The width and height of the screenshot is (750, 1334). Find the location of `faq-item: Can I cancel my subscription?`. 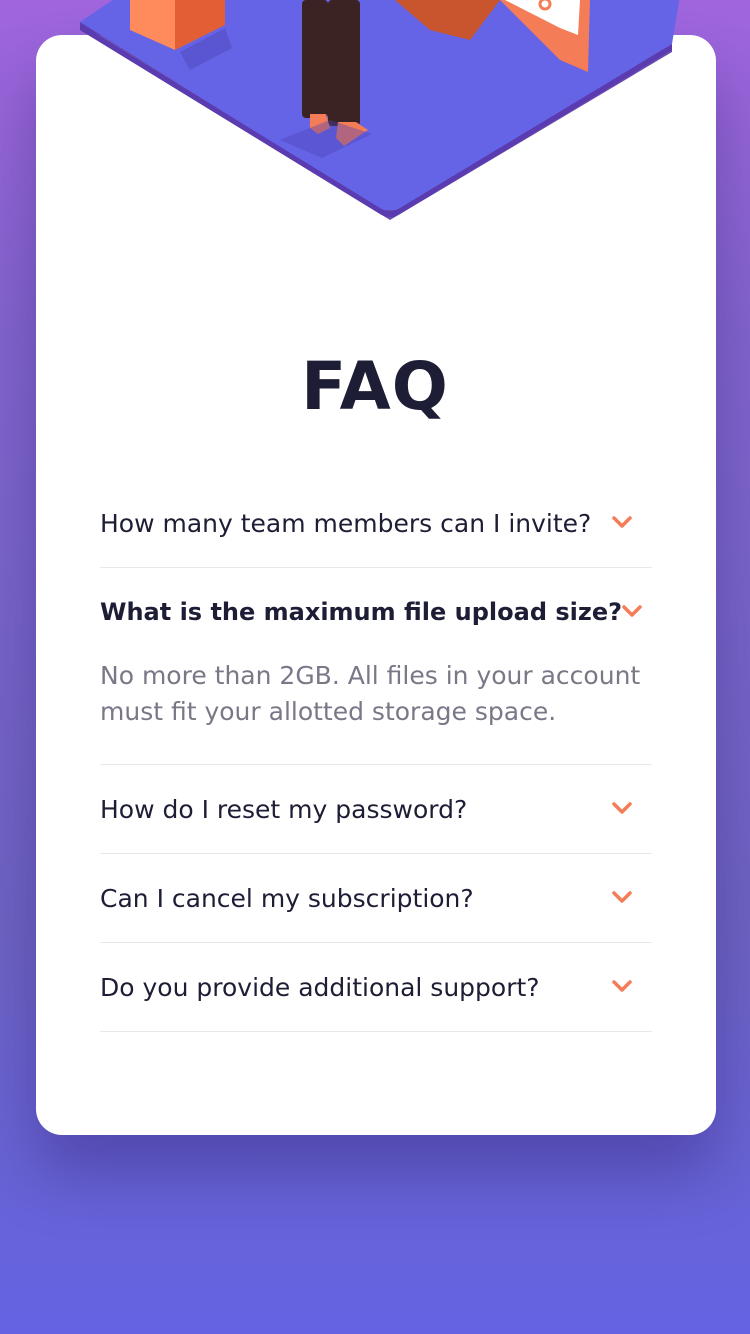

faq-item: Can I cancel my subscription? is located at coordinates (376, 898).